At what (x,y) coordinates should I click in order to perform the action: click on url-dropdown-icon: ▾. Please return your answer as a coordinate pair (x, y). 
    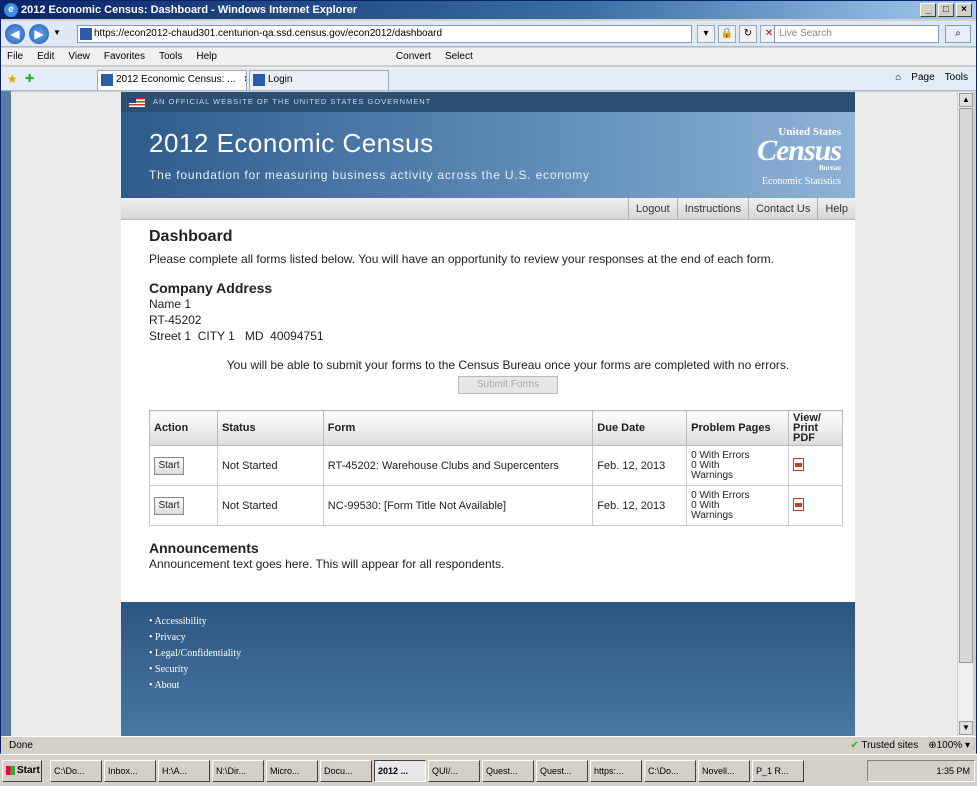
    Looking at the image, I should click on (706, 34).